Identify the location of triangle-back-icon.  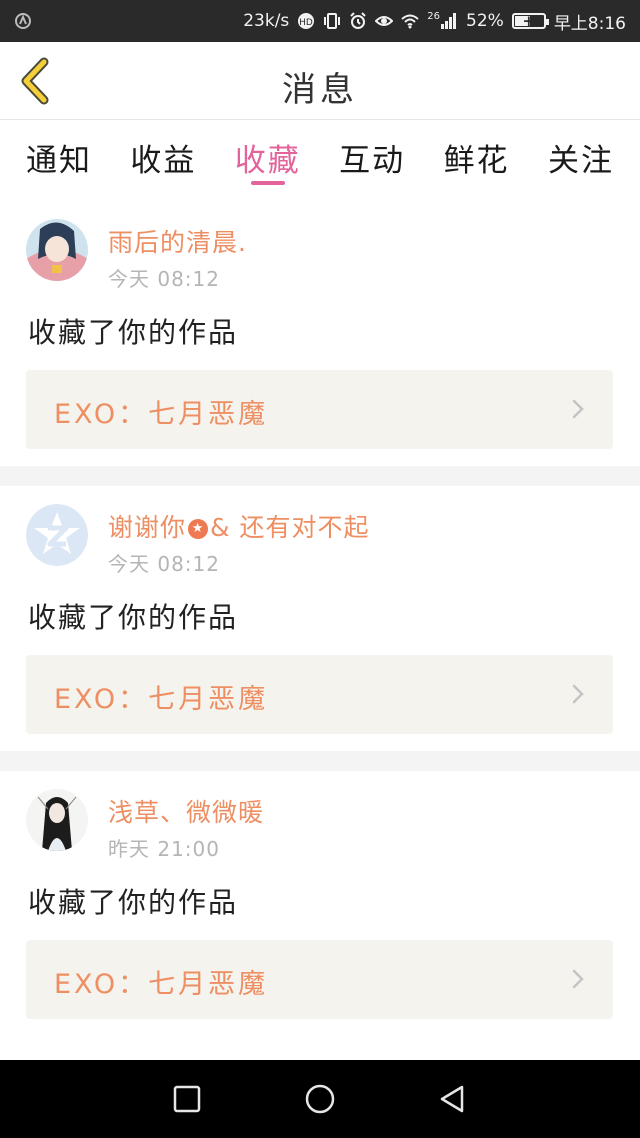
(452, 1099).